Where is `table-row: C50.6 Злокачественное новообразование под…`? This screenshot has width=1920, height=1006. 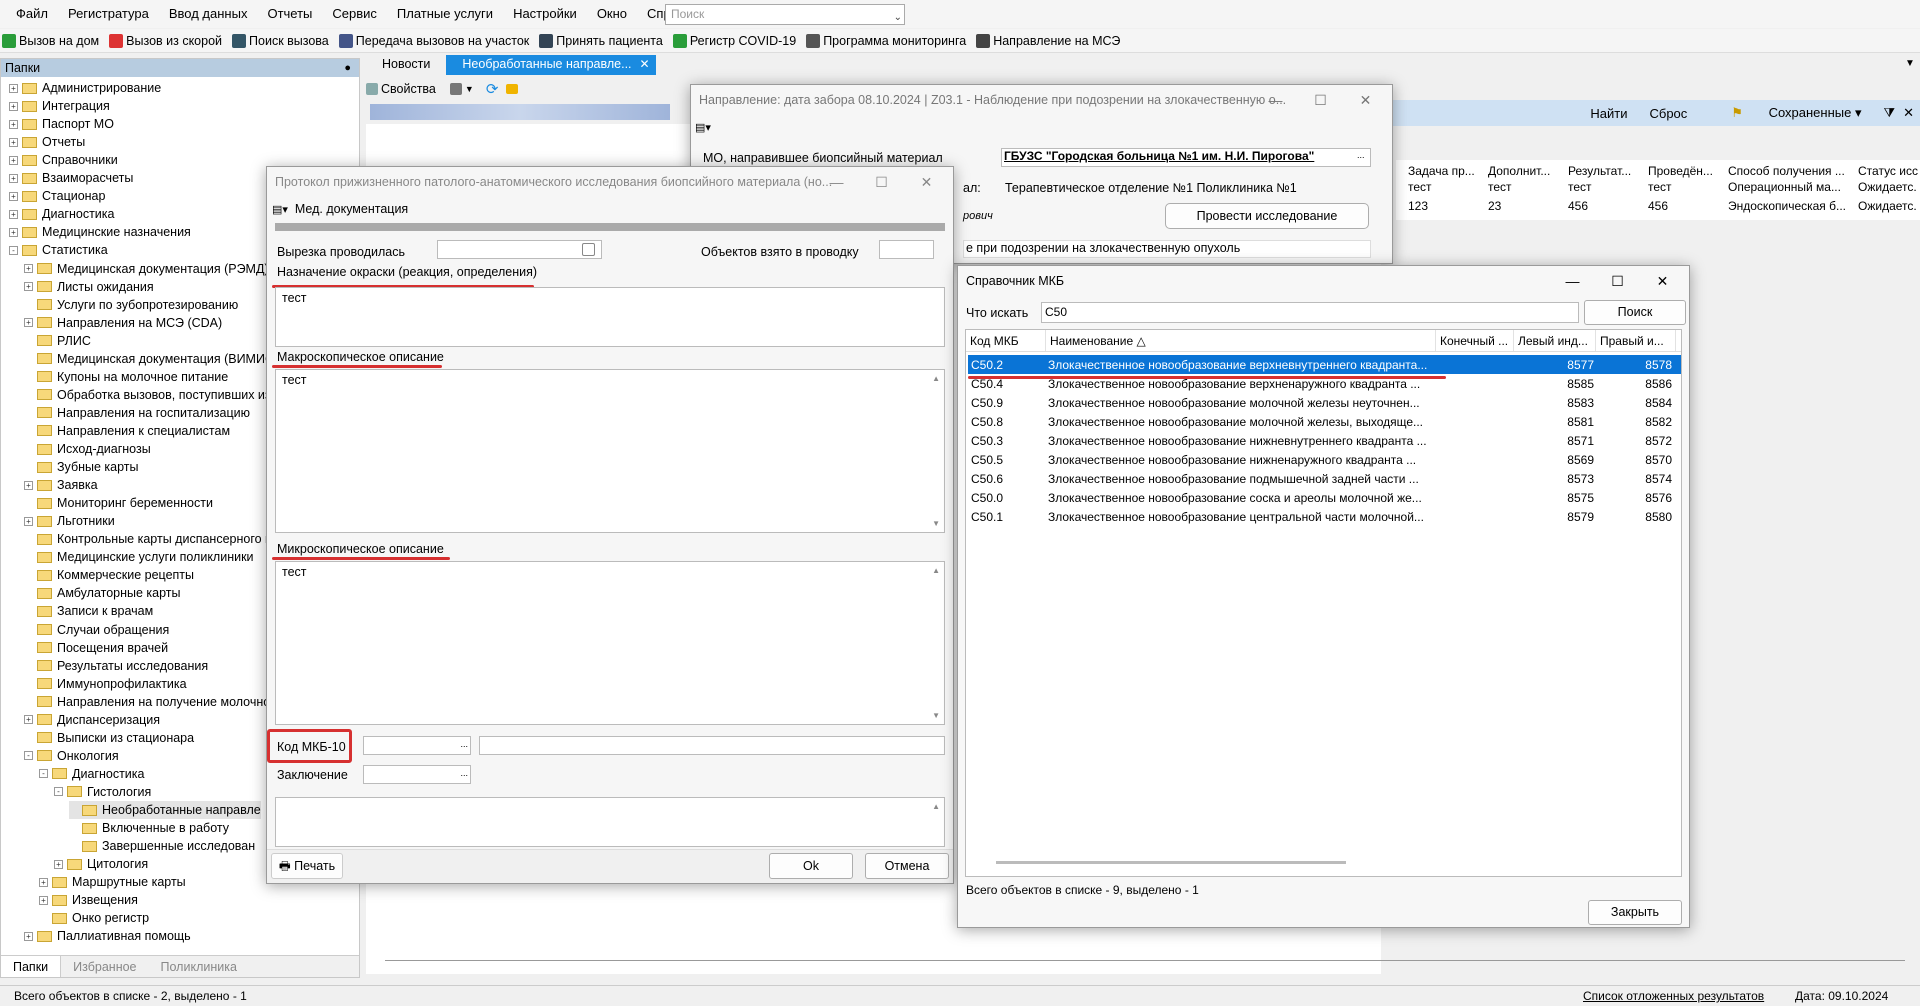
table-row: C50.6 Злокачественное новообразование под… is located at coordinates (1324, 478).